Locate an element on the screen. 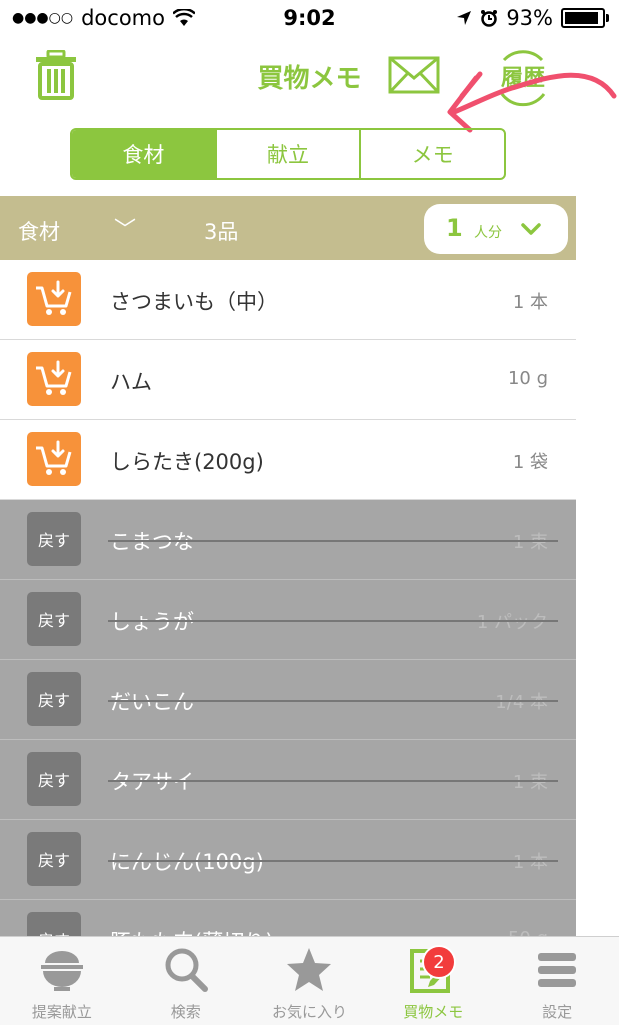  item-qty: 10 g is located at coordinates (527, 378).